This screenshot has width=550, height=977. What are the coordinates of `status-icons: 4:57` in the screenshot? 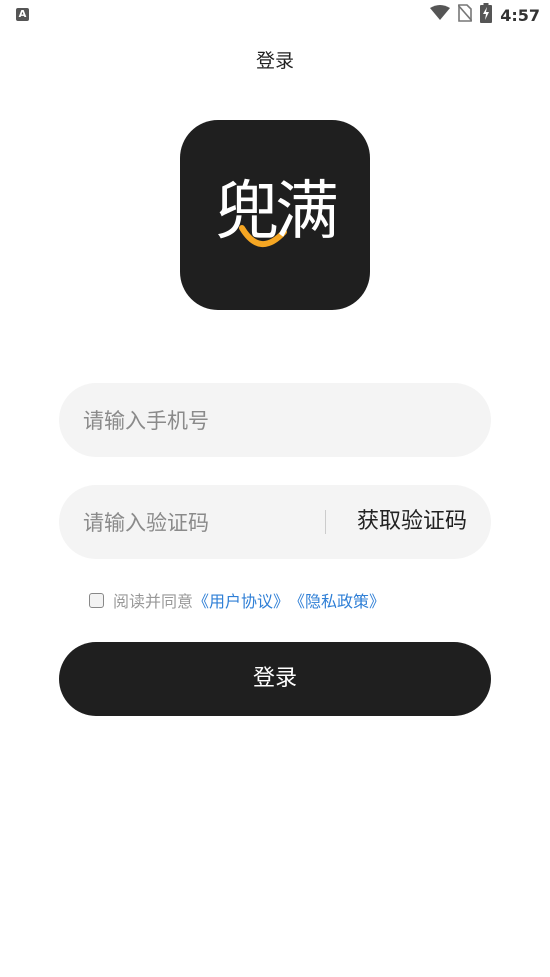 It's located at (485, 15).